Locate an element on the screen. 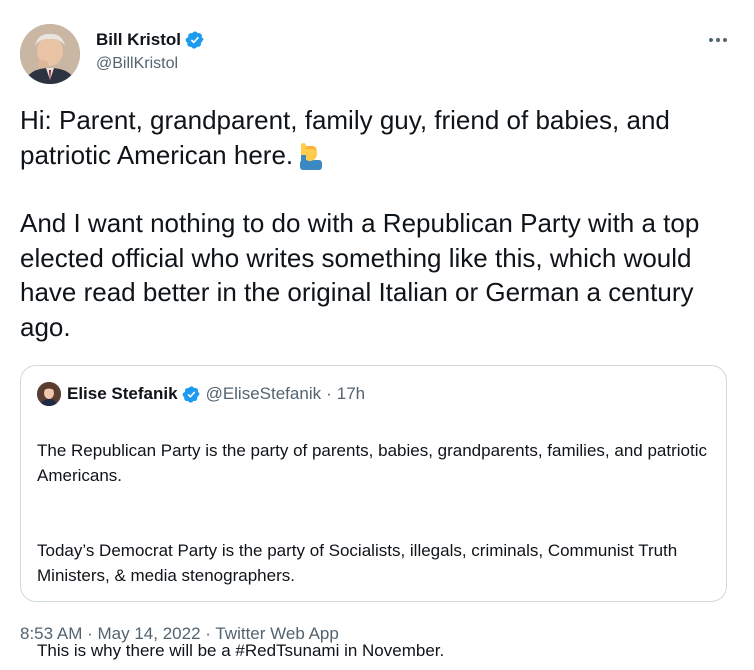  author-handle: @BillKristol is located at coordinates (150, 64).